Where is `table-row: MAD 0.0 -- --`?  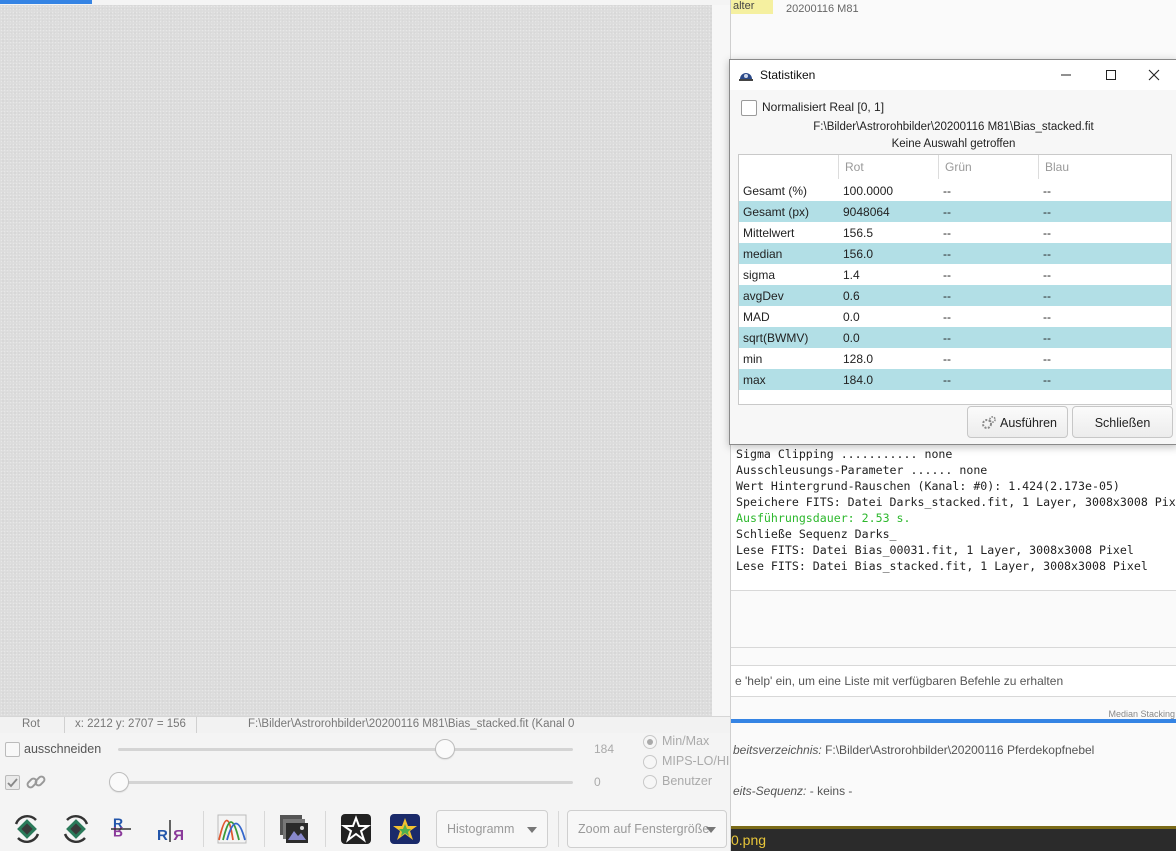 table-row: MAD 0.0 -- -- is located at coordinates (955, 316).